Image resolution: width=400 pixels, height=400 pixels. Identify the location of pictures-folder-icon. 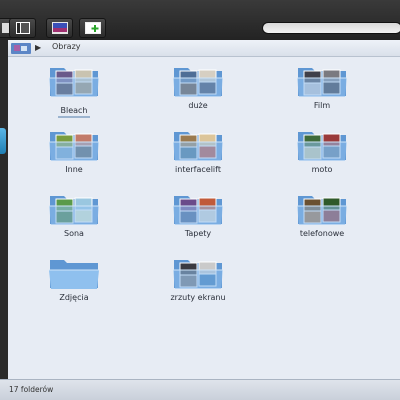
(21, 48).